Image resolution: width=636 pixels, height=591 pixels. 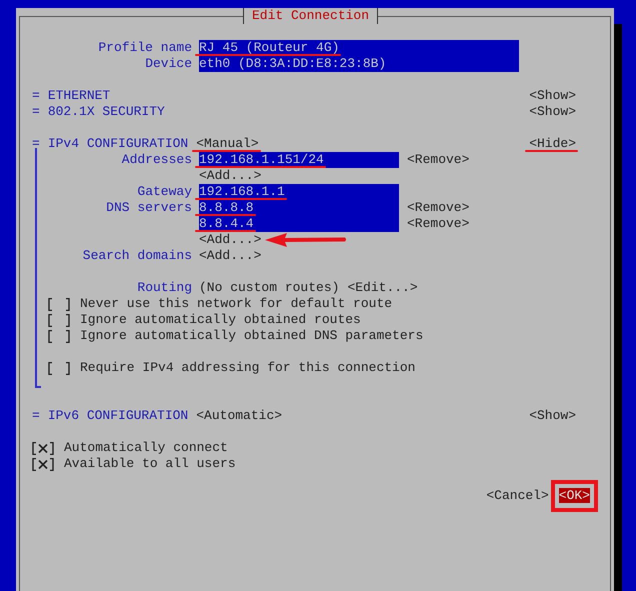 I want to click on button: <Cancel>, so click(x=517, y=496).